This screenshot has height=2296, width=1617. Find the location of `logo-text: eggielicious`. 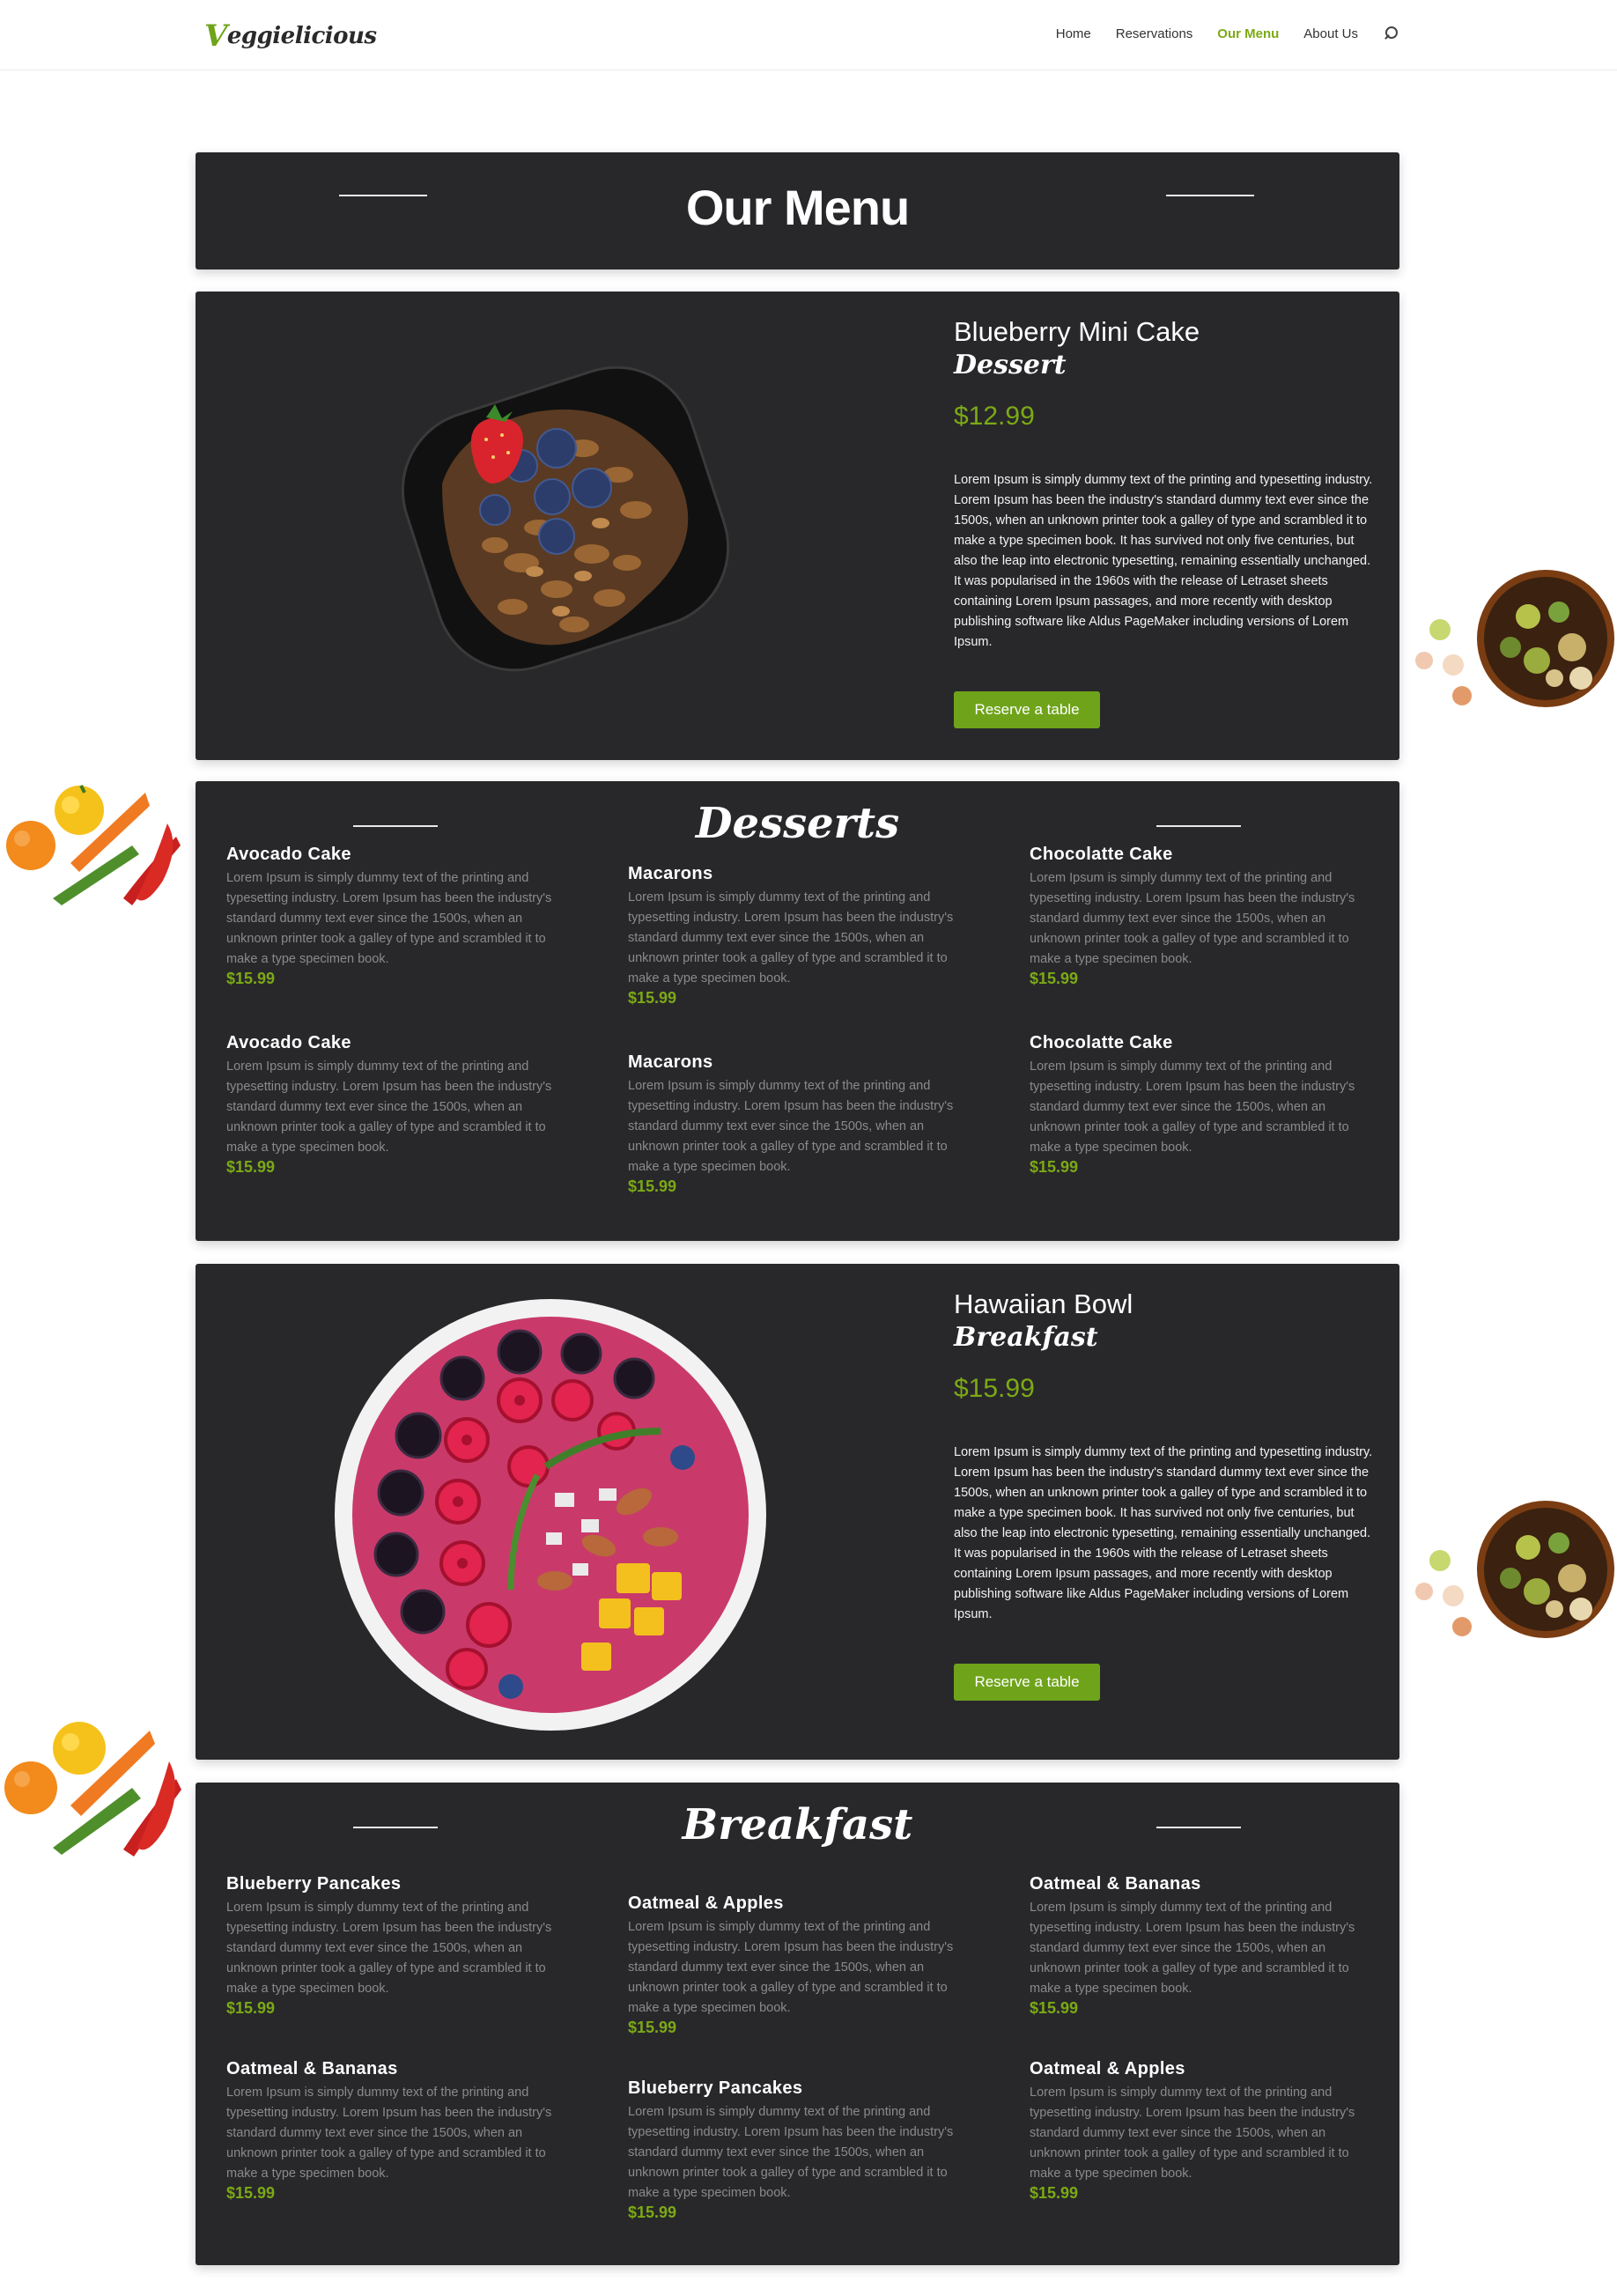

logo-text: eggielicious is located at coordinates (301, 36).